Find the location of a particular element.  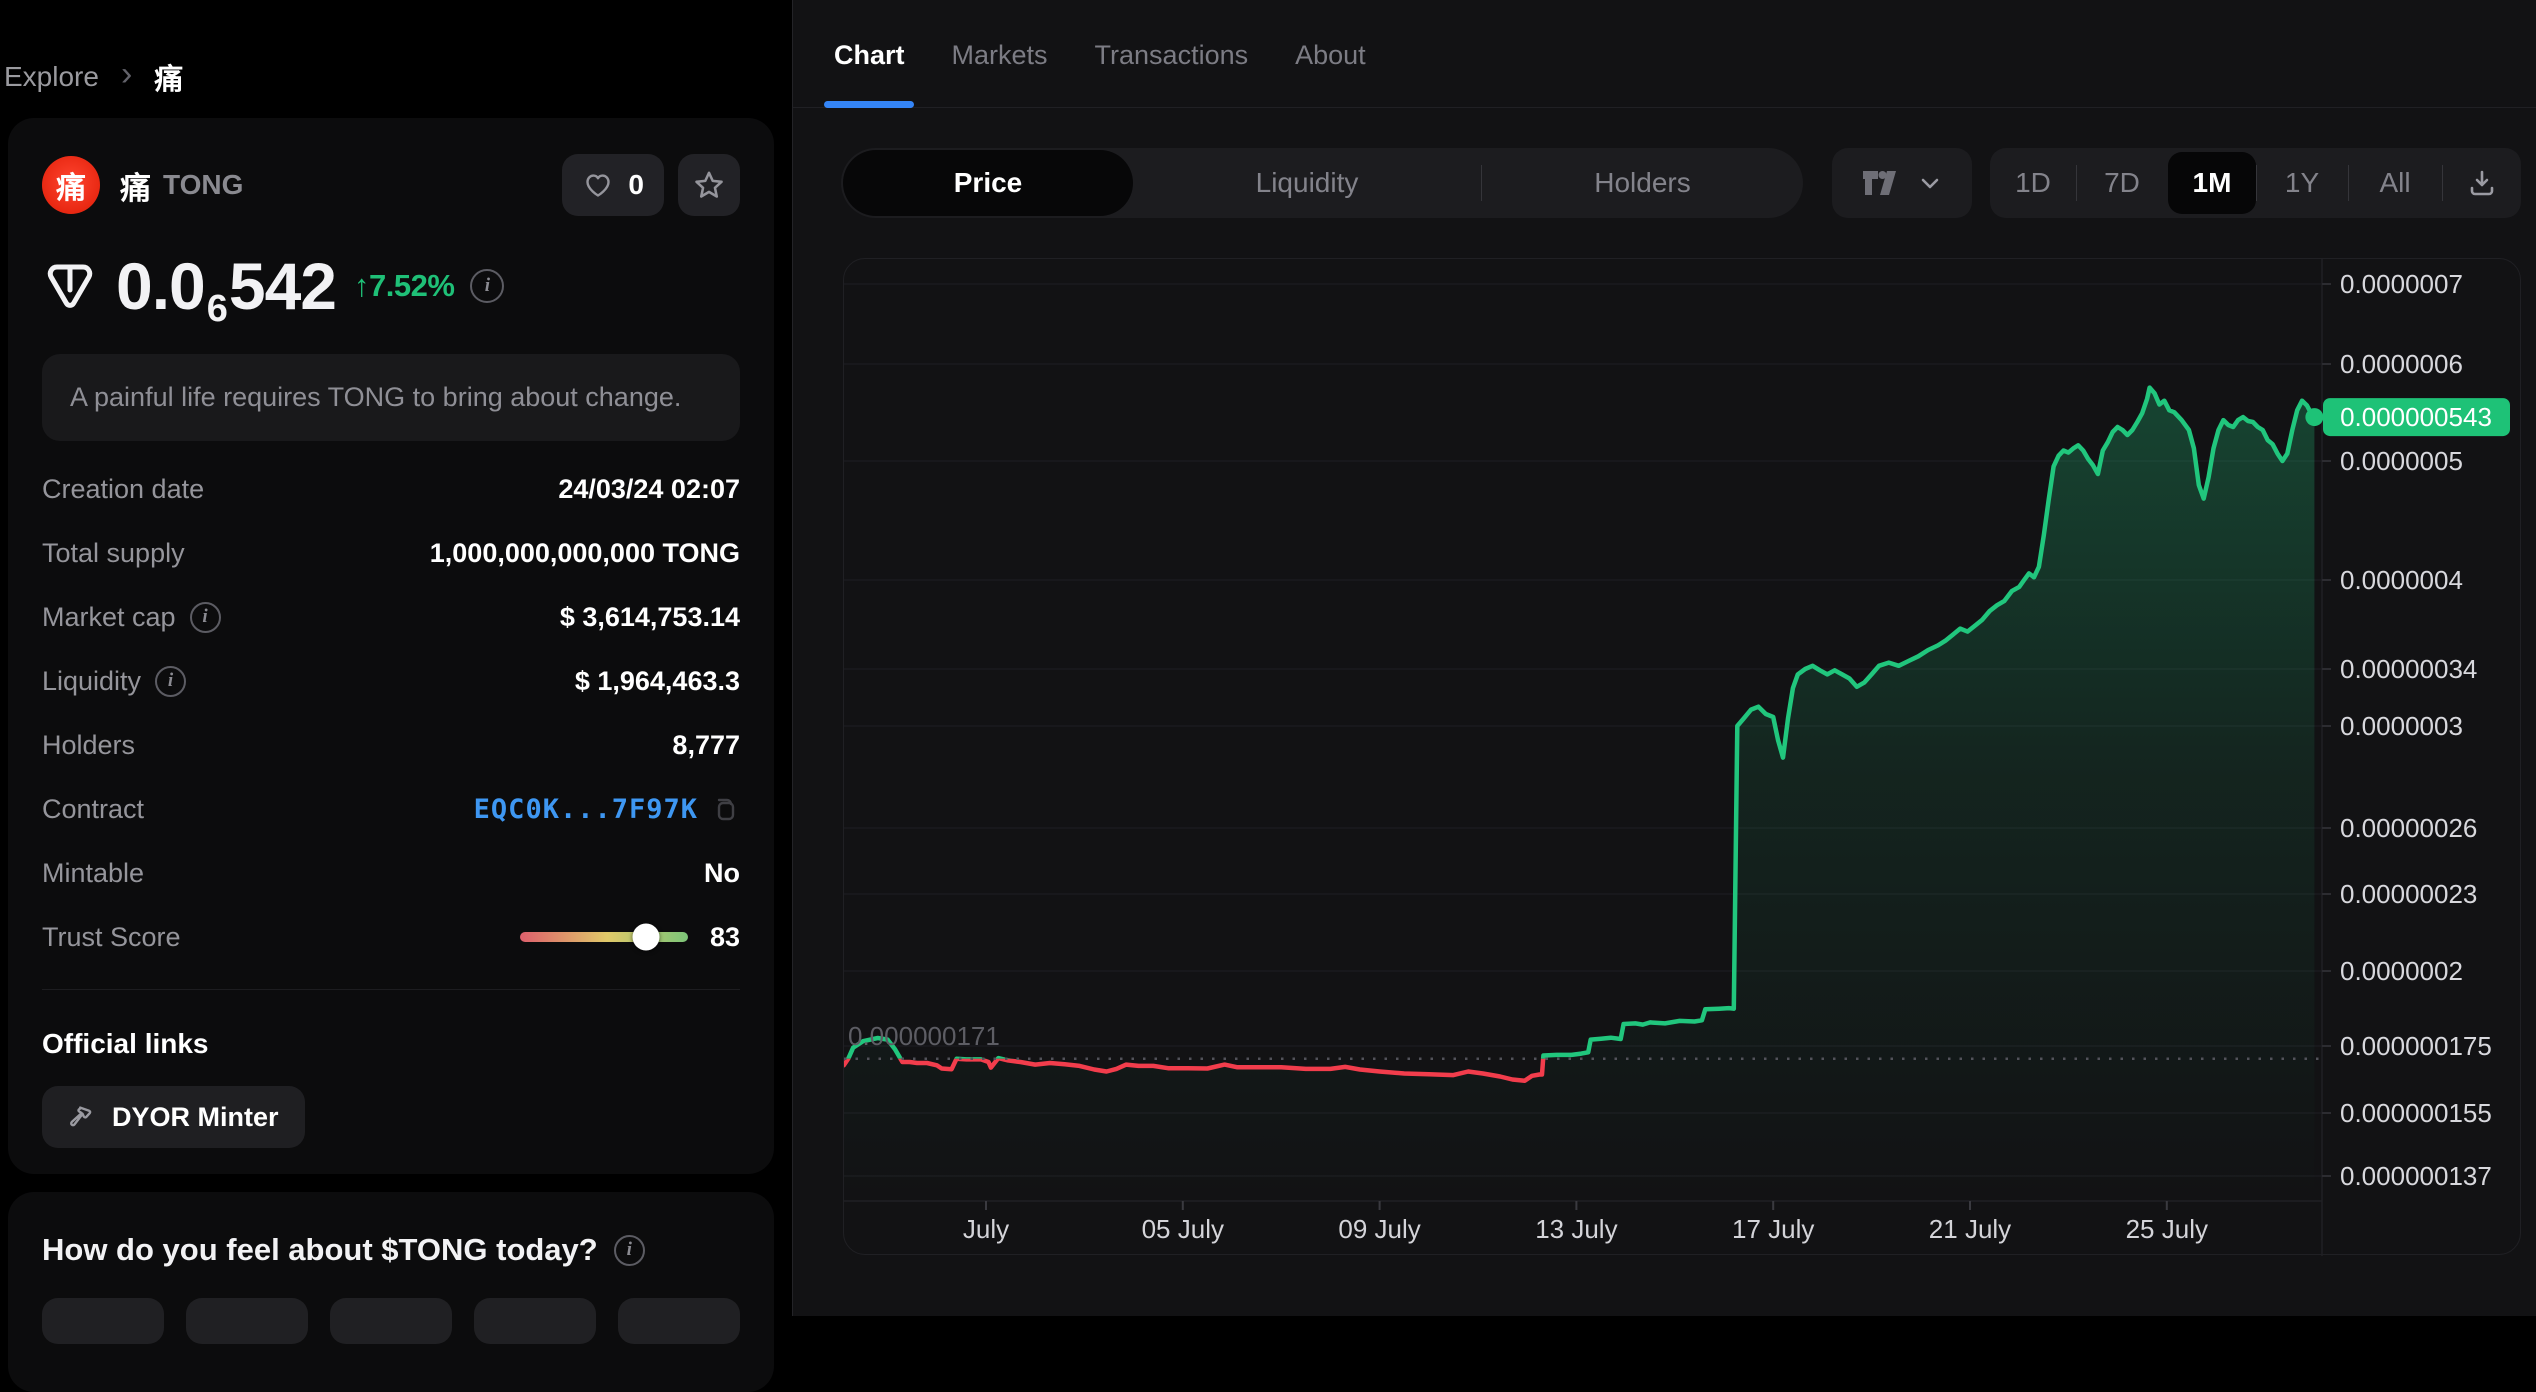

stat-row-trust-score: Trust Score 83 is located at coordinates (391, 936).